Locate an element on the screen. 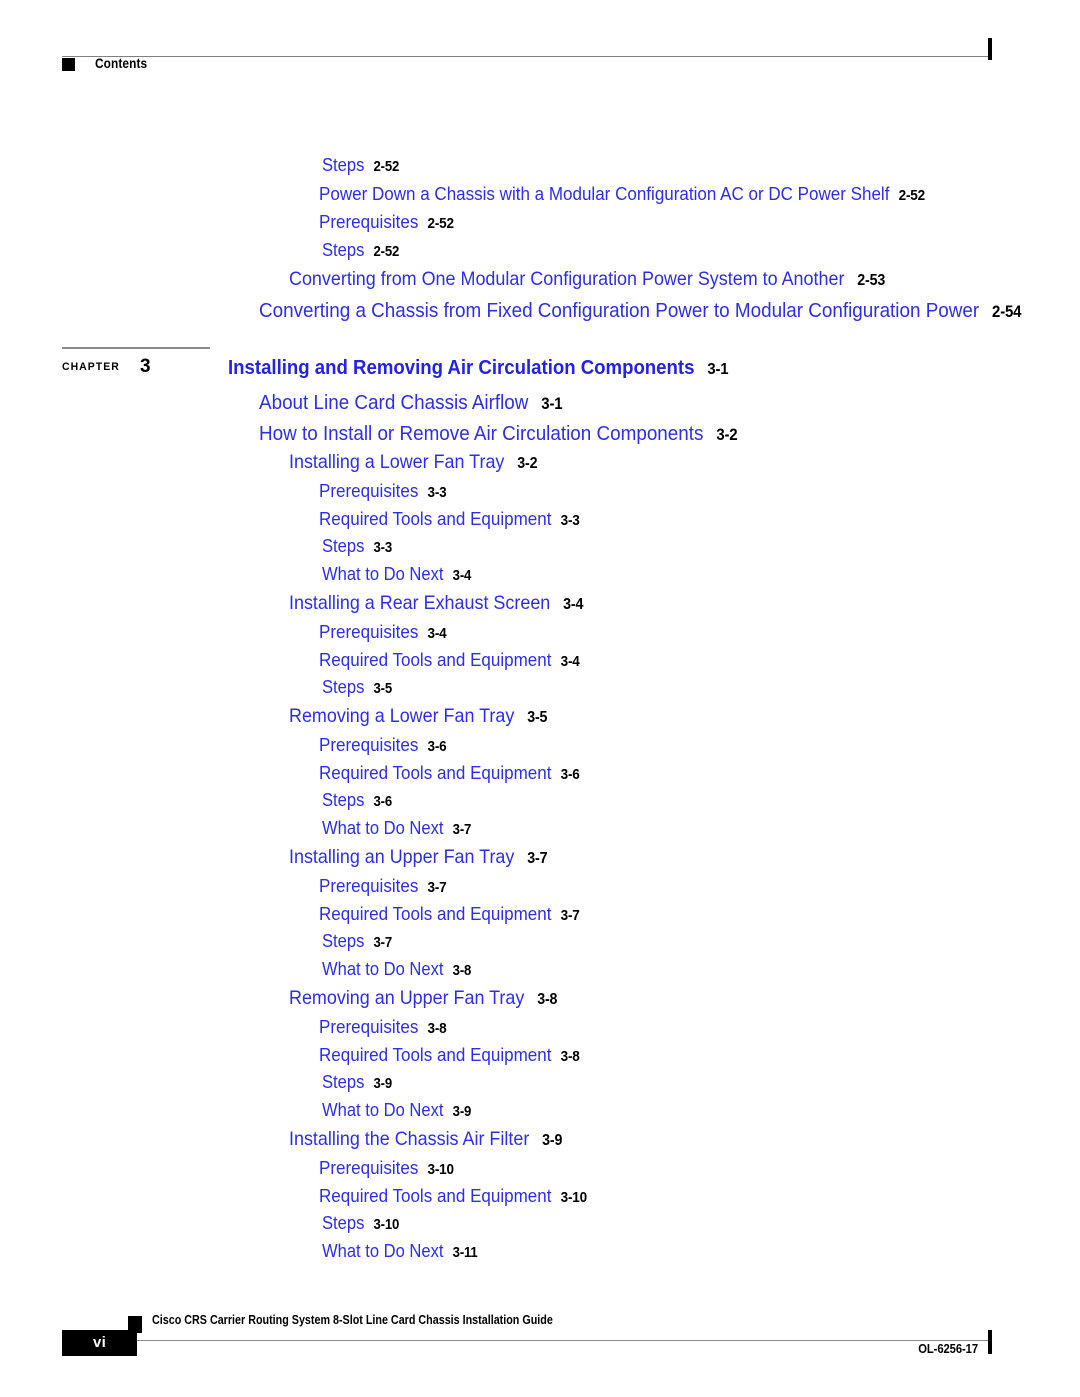 This screenshot has width=1080, height=1397. chapter-label: CHAPTER is located at coordinates (91, 367).